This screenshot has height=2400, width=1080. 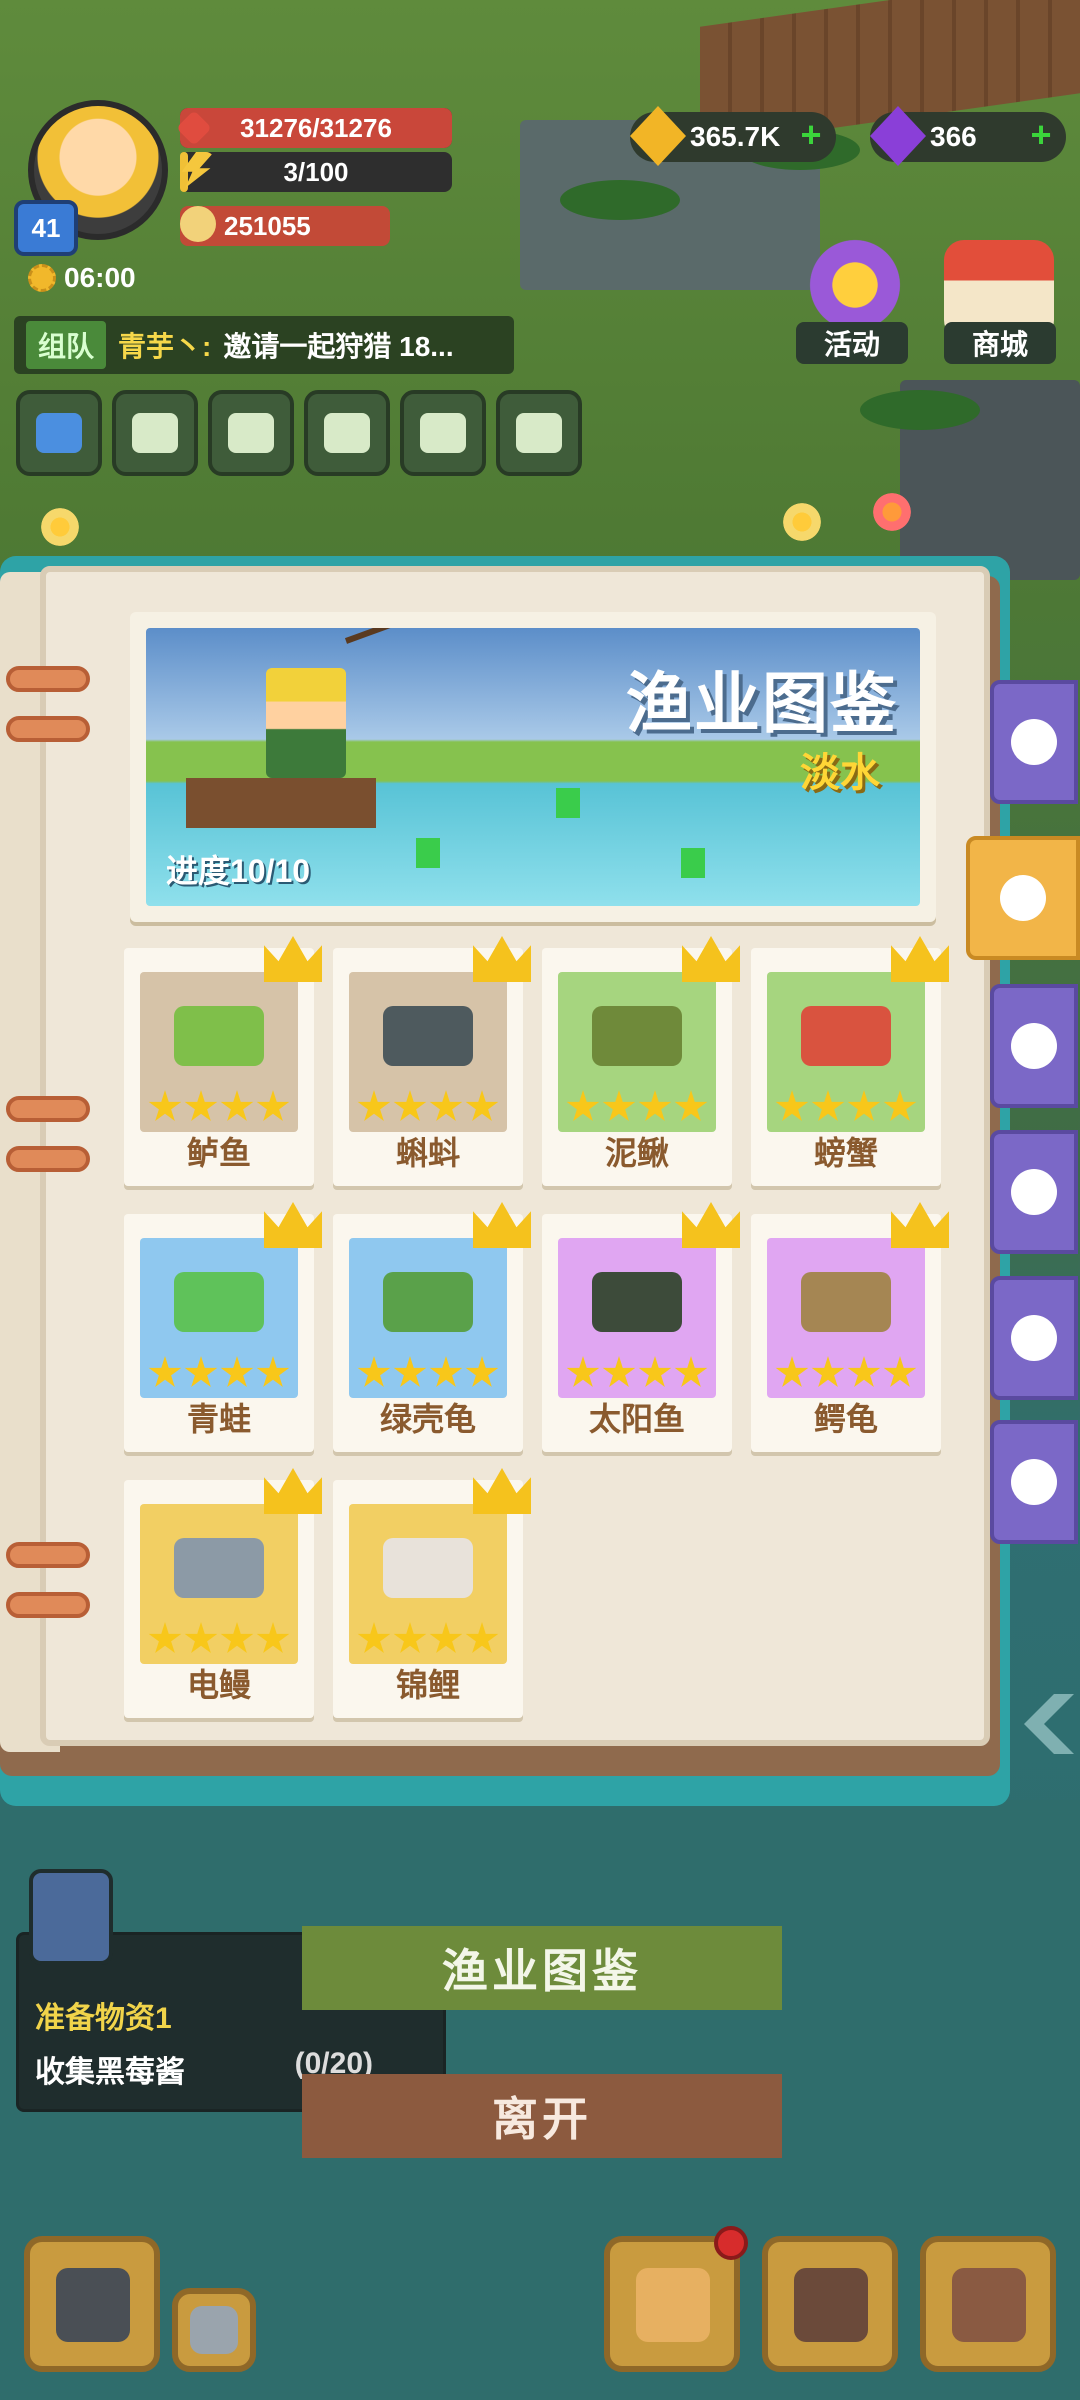 What do you see at coordinates (92, 2304) in the screenshot?
I see `build-hammer-button` at bounding box center [92, 2304].